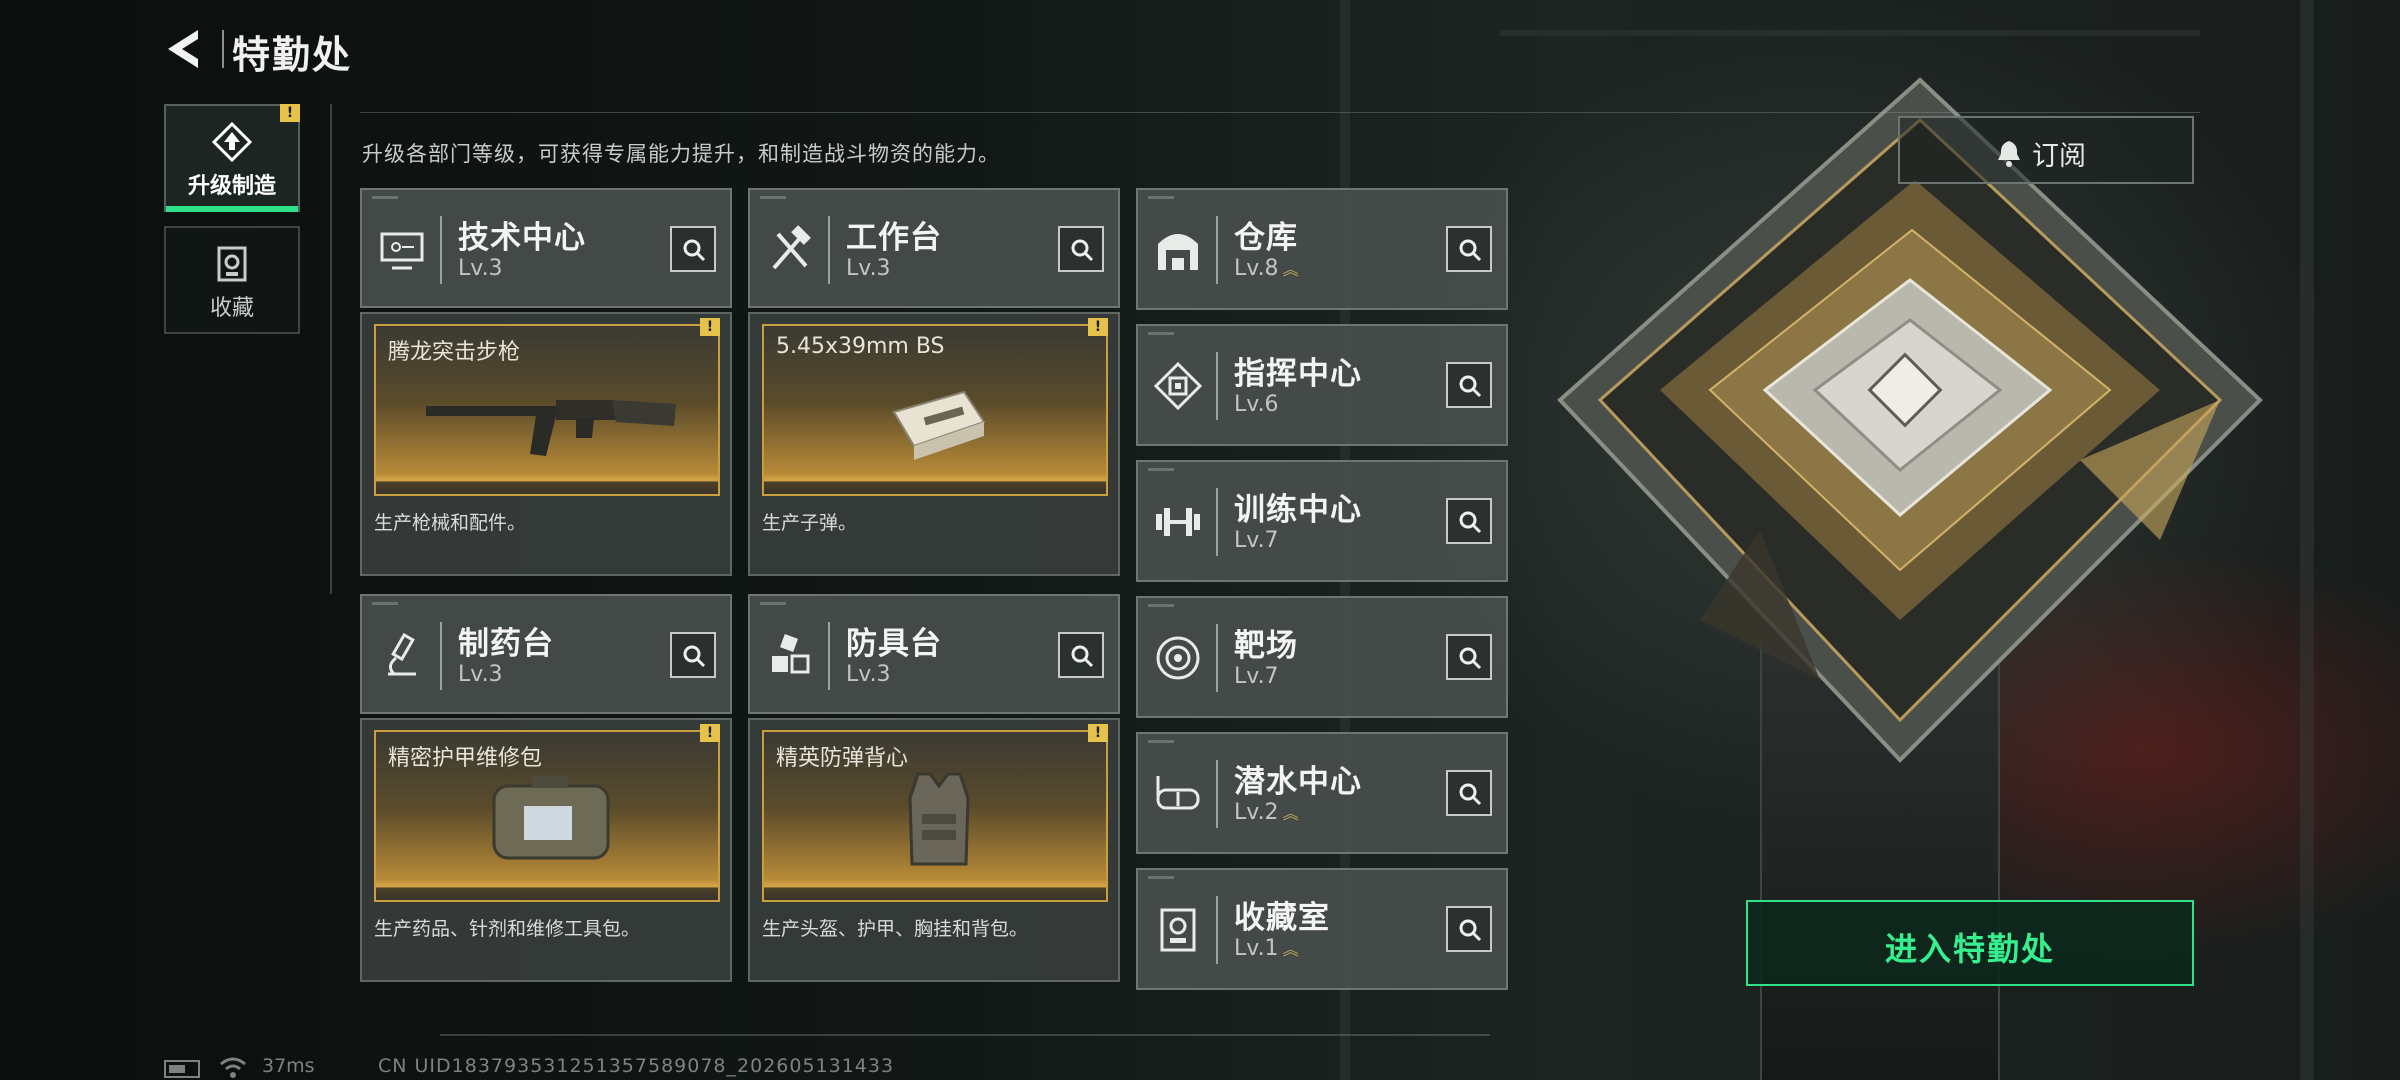  I want to click on tab-upgrade-craft: 升级制造 !, so click(232, 158).